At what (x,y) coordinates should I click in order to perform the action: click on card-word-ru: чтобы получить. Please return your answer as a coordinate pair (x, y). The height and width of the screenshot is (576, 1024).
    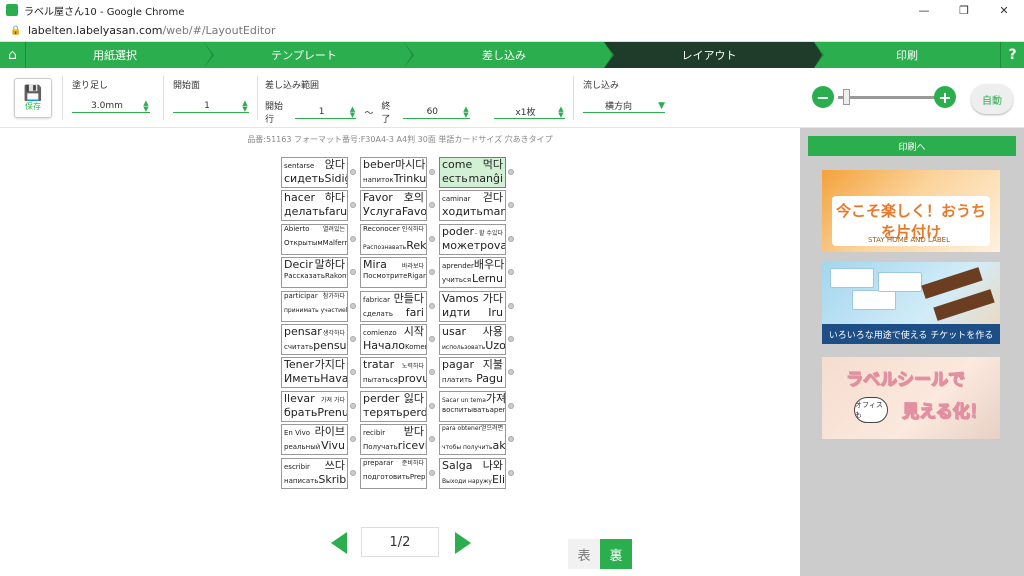
    Looking at the image, I should click on (467, 448).